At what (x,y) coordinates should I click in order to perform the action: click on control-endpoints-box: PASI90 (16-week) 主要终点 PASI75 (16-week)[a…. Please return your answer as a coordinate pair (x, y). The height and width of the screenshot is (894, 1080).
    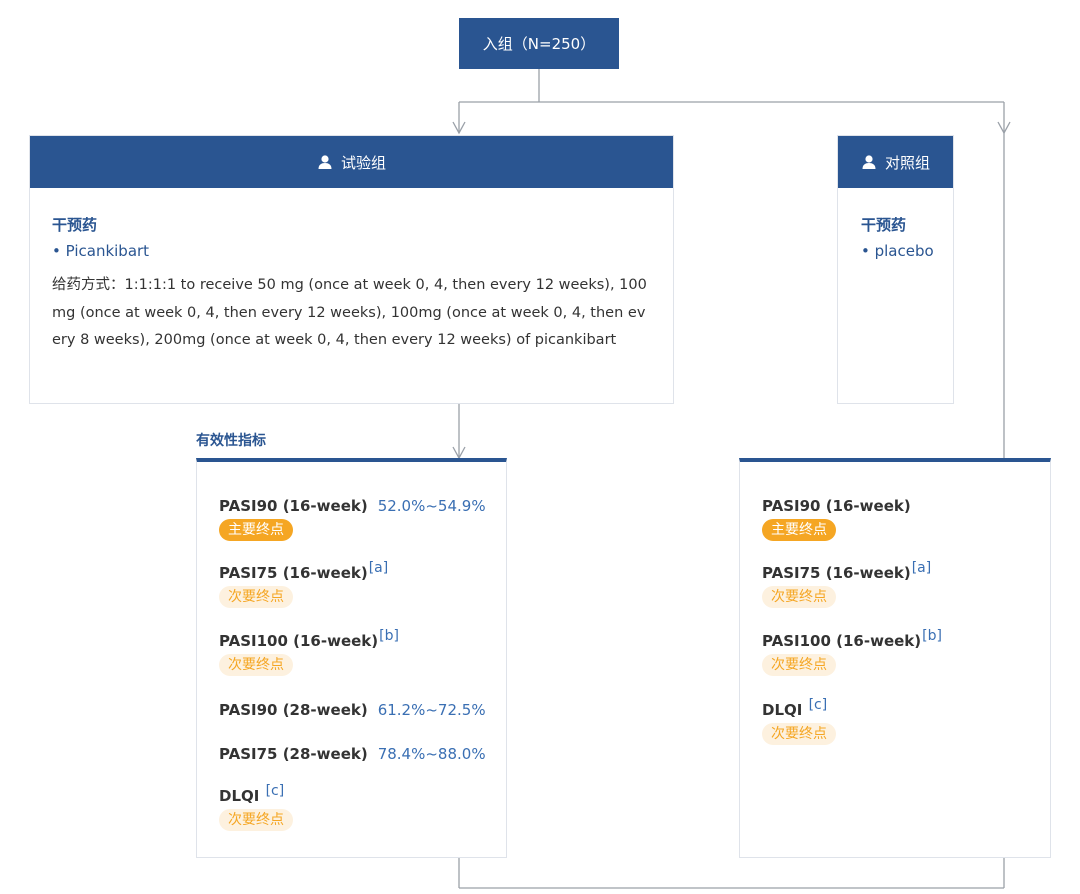
    Looking at the image, I should click on (895, 658).